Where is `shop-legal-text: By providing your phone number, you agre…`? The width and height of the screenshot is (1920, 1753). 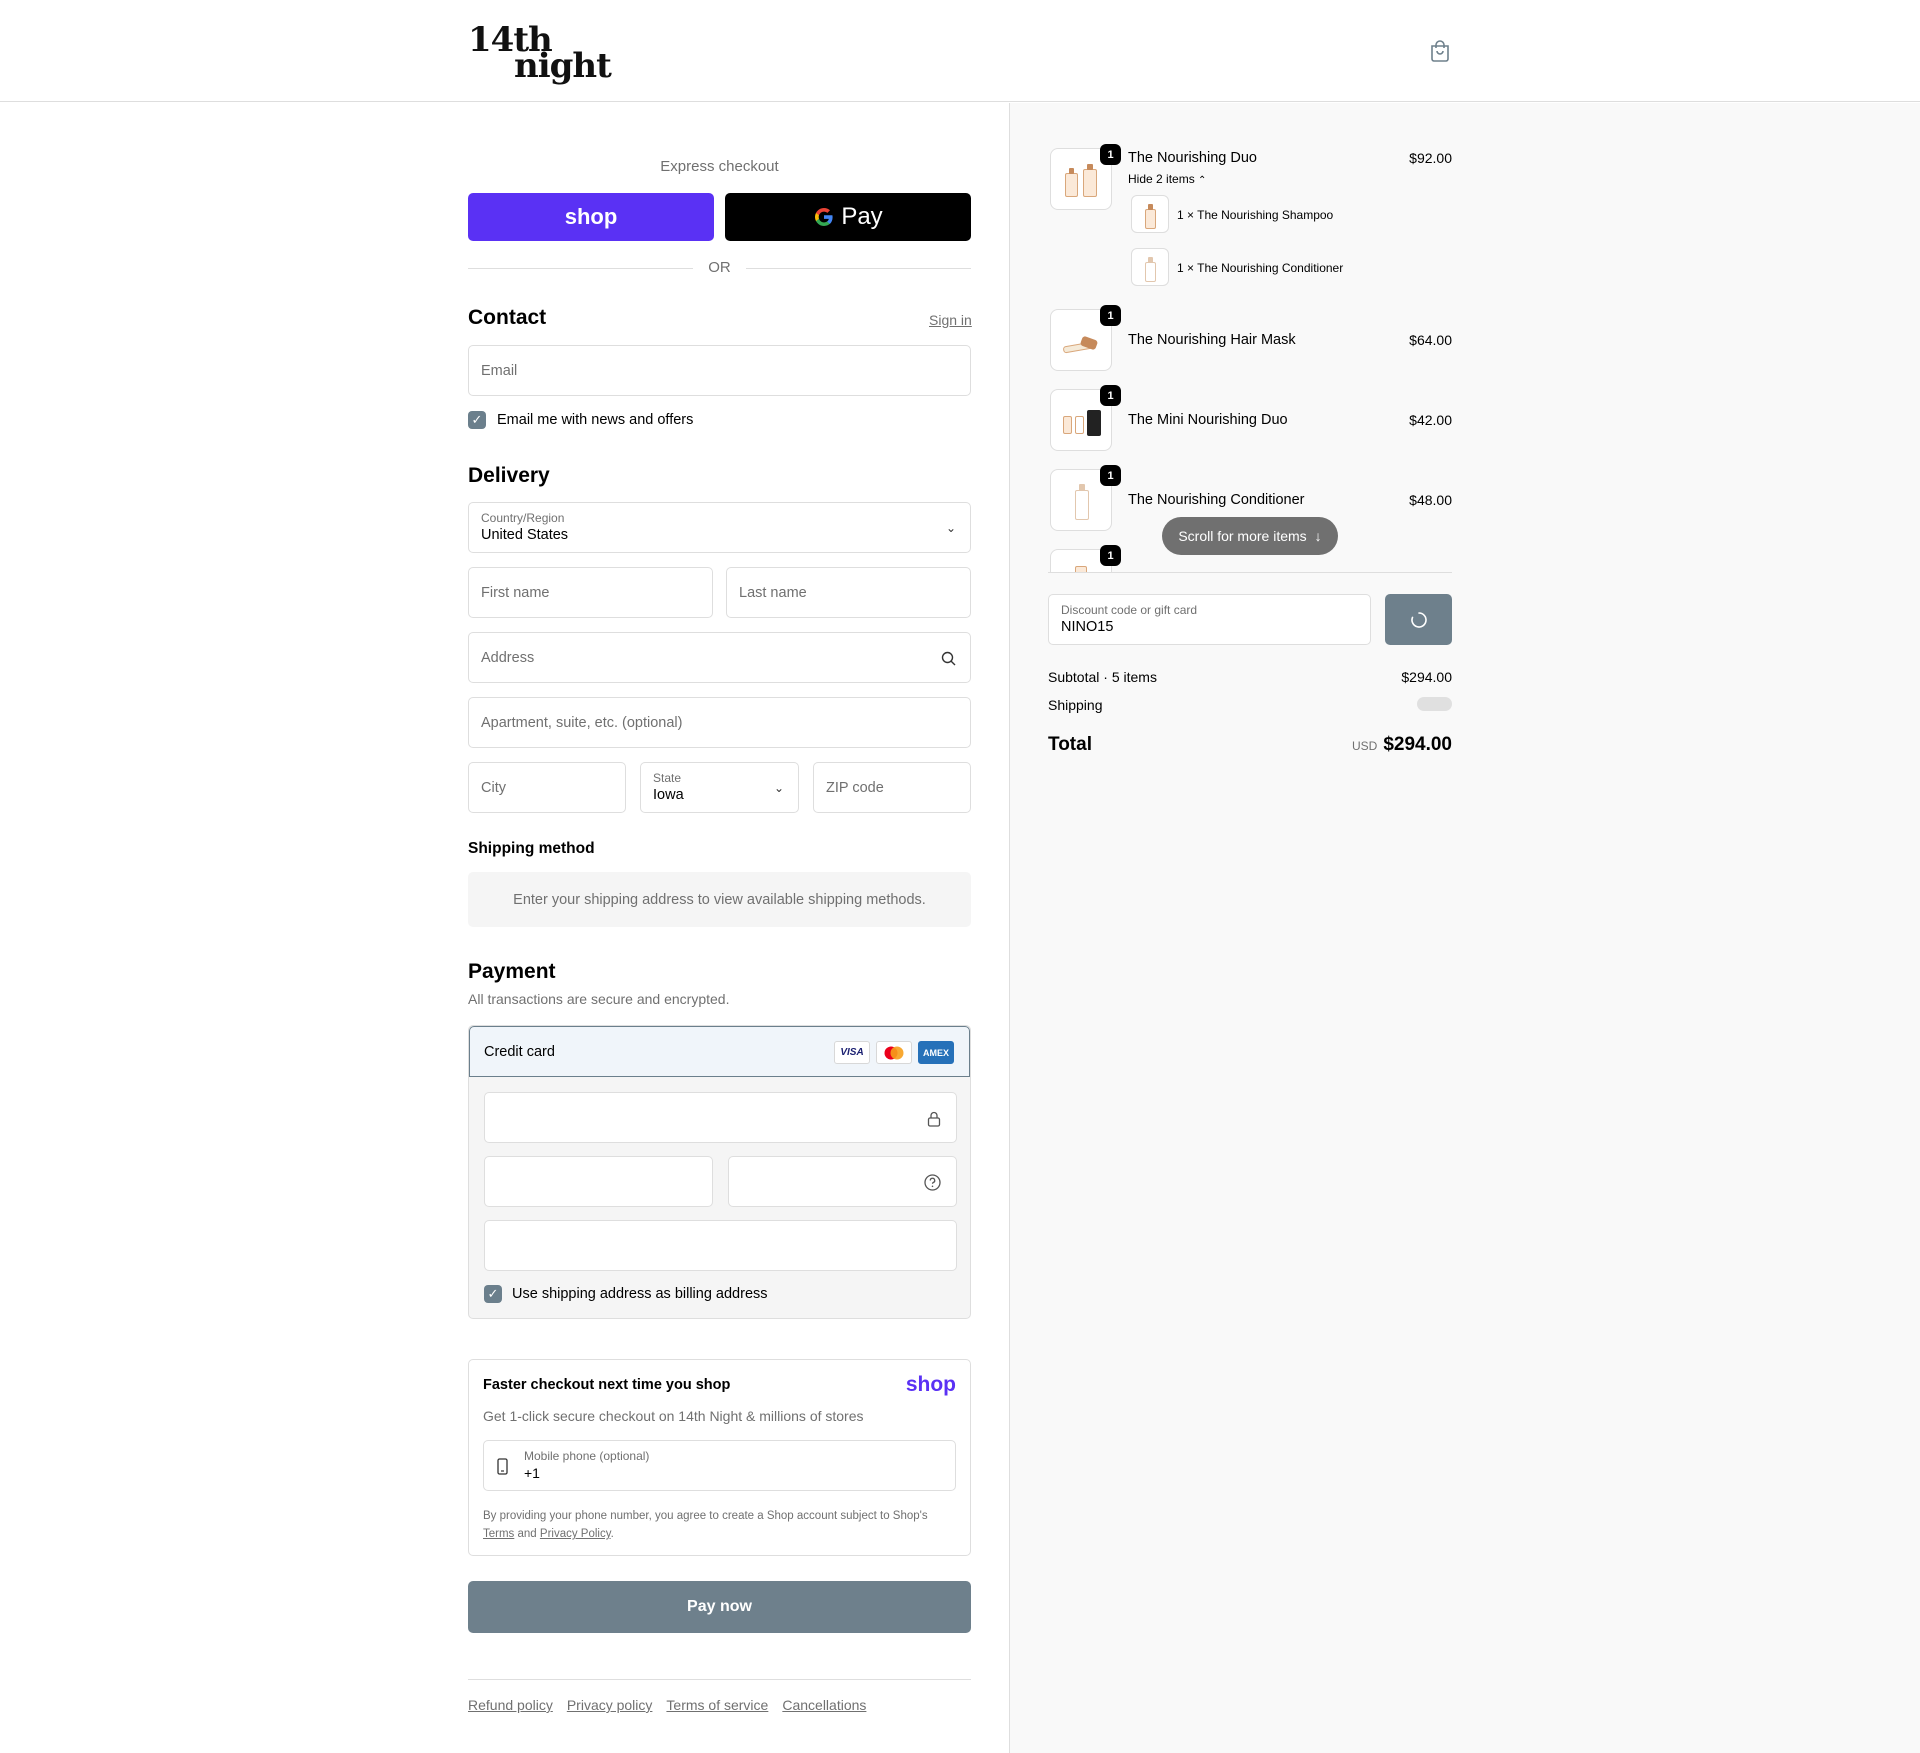
shop-legal-text: By providing your phone number, you agre… is located at coordinates (720, 1525).